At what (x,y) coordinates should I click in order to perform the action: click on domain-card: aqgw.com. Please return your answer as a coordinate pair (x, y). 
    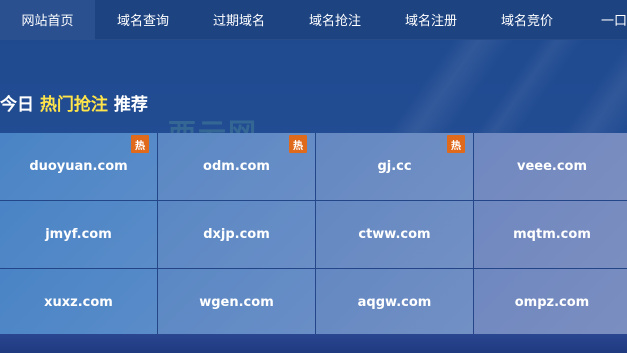
    Looking at the image, I should click on (394, 302).